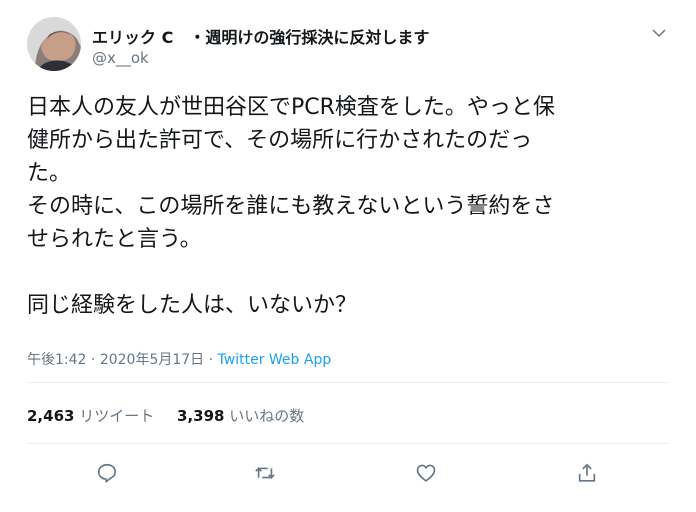 The width and height of the screenshot is (696, 512). Describe the element at coordinates (107, 473) in the screenshot. I see `reply-icon` at that location.